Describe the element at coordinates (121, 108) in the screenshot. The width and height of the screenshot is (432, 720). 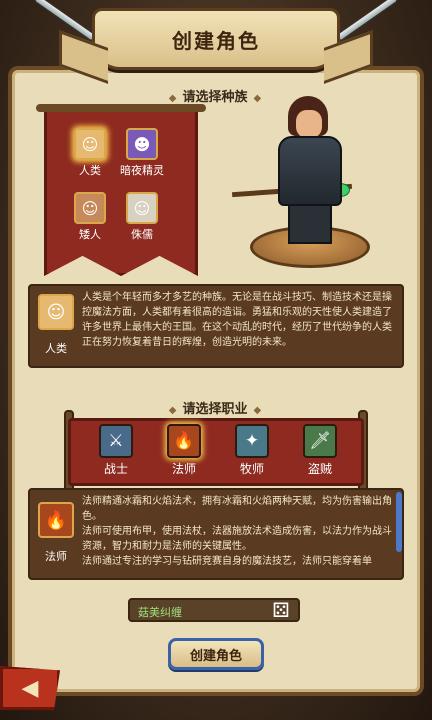
I see `banner-rod` at that location.